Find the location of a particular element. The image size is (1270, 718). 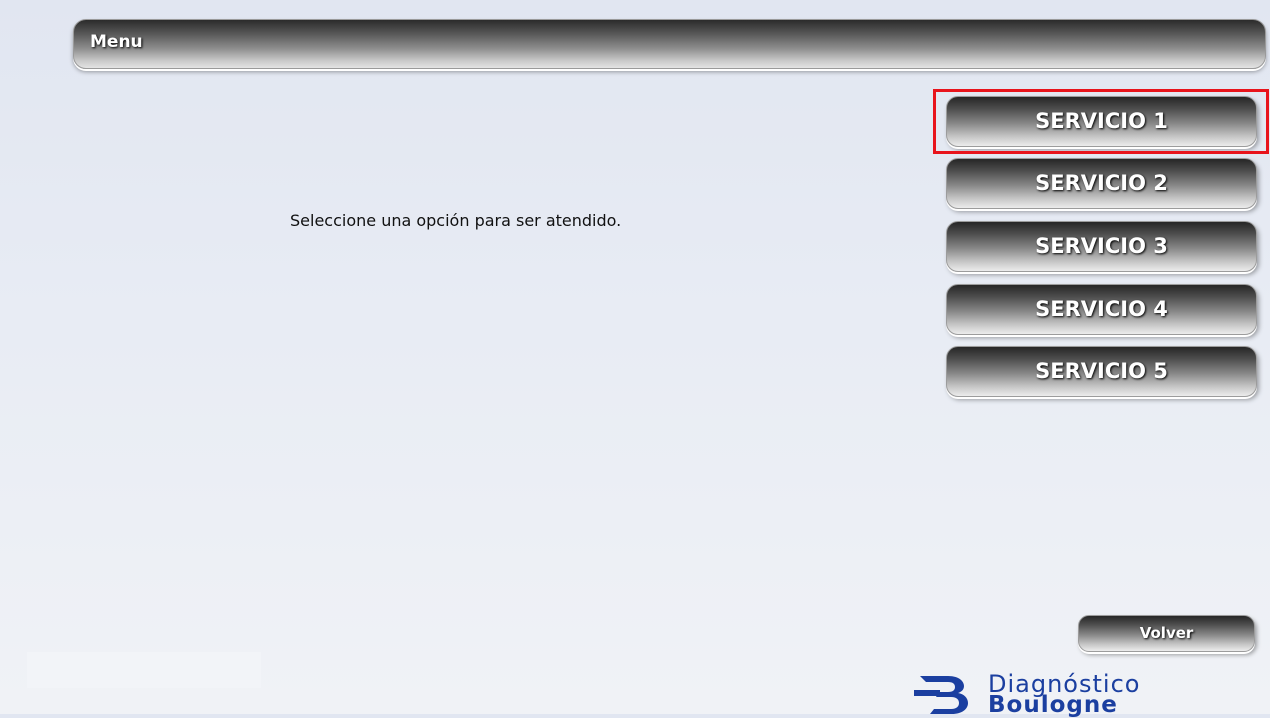

header-bar: Menu is located at coordinates (669, 44).